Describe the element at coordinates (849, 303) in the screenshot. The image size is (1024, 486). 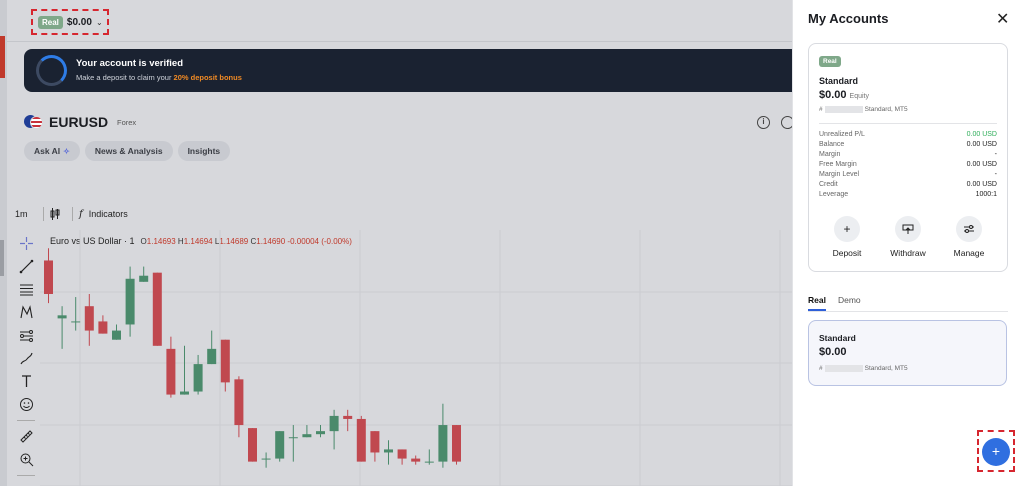
I see `tab-demo: Demo` at that location.